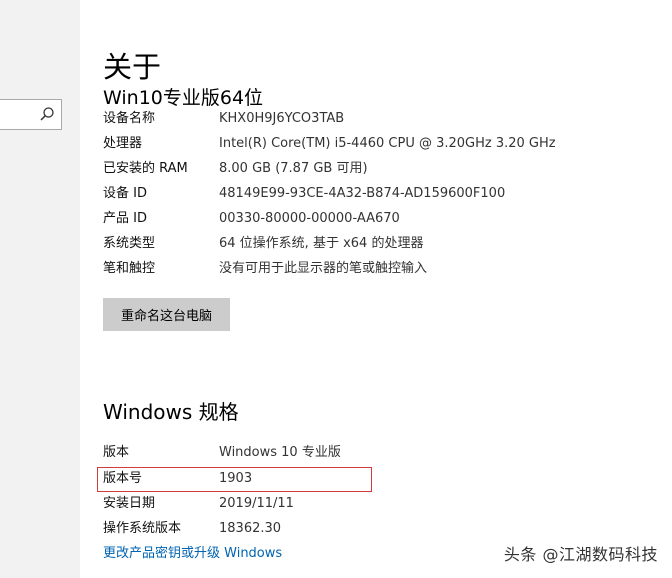  What do you see at coordinates (321, 243) in the screenshot?
I see `spec-value: 64 位操作系统, 基于 x64 的处理器` at bounding box center [321, 243].